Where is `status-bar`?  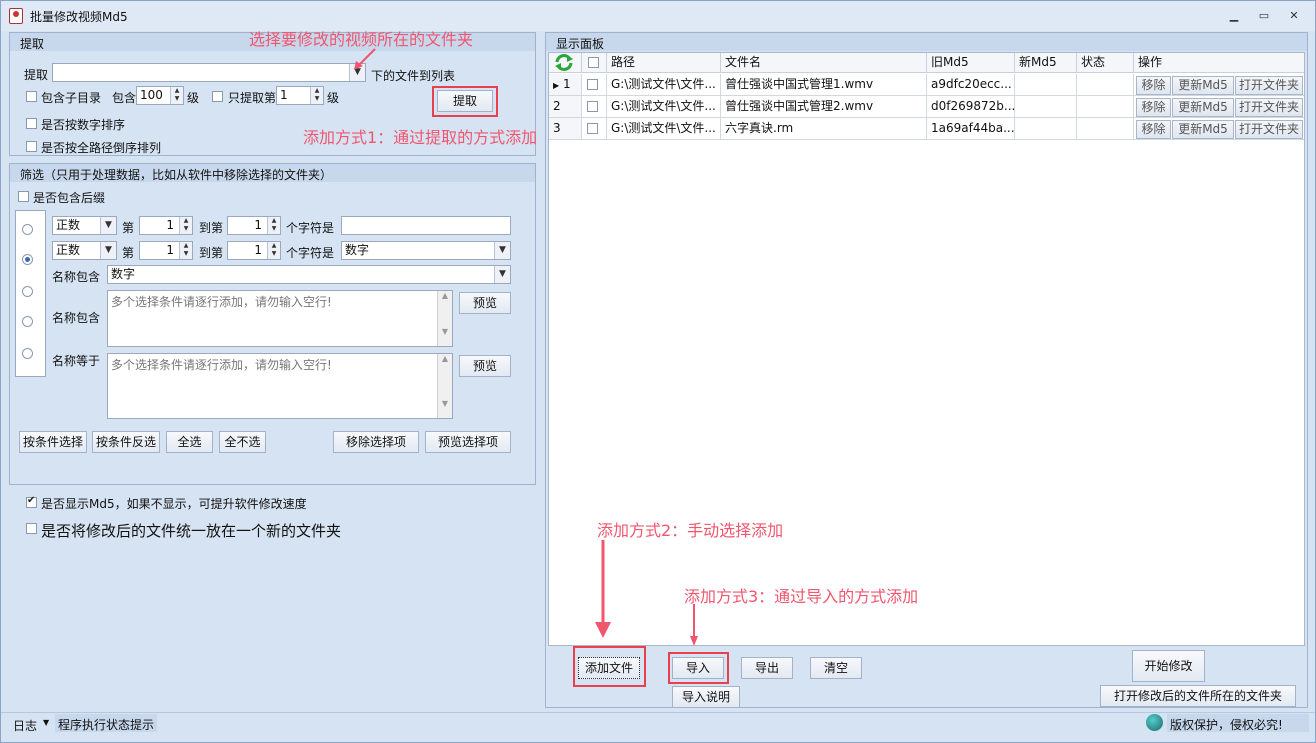 status-bar is located at coordinates (658, 727).